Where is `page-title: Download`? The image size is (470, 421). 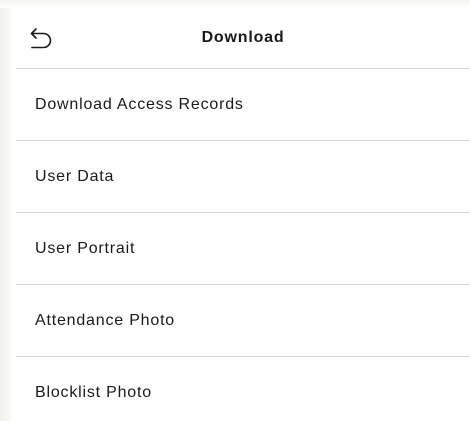
page-title: Download is located at coordinates (243, 37).